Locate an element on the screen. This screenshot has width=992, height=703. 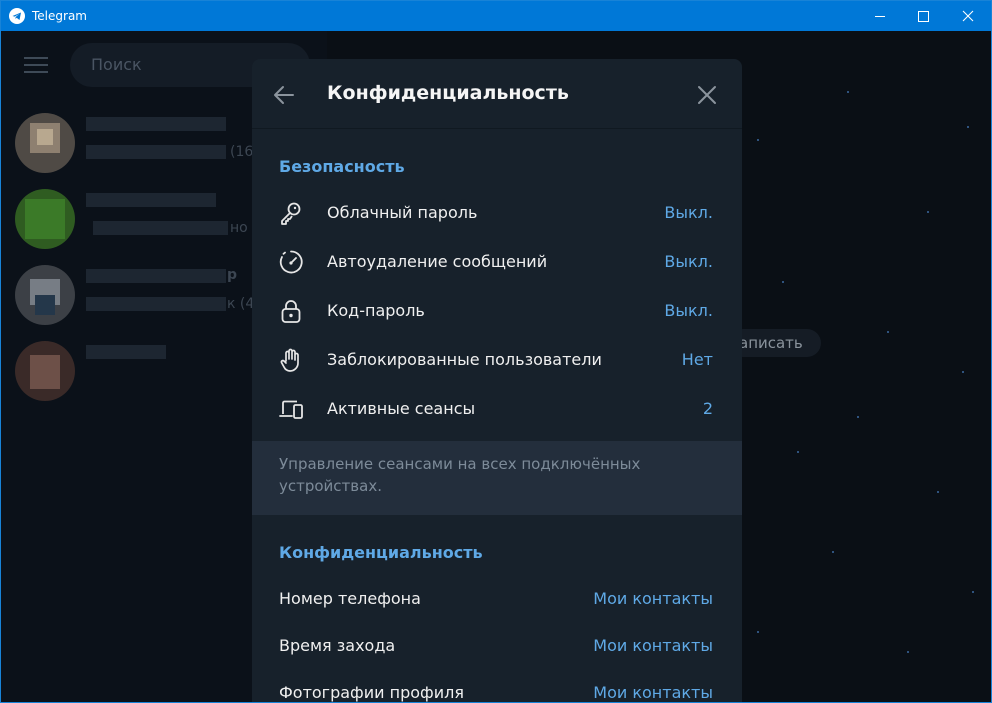
passcode-row: Код-пароль Выкл. is located at coordinates (497, 311).